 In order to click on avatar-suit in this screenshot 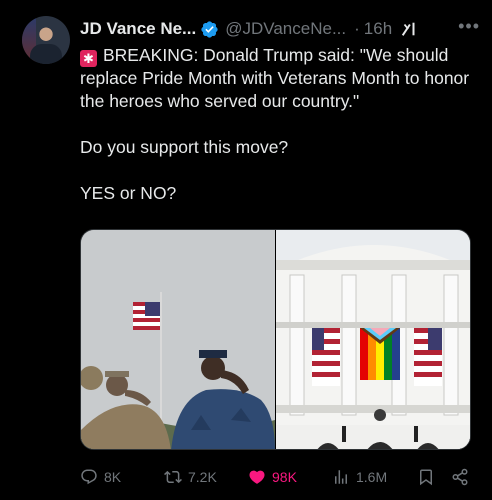, I will do `click(46, 54)`.